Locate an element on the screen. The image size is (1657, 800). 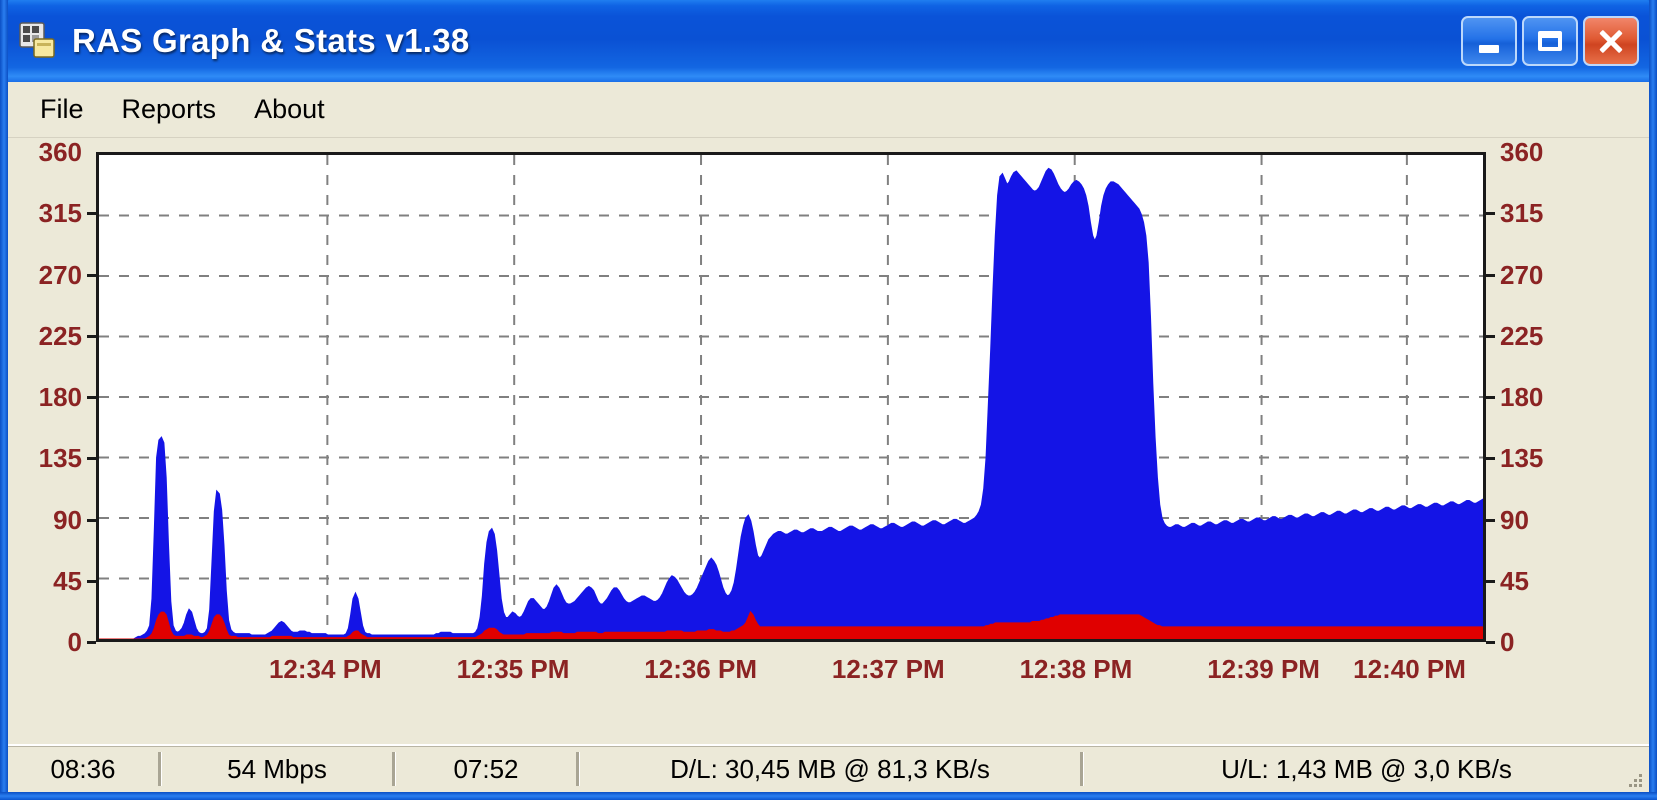
y-axis-right-label: 270 is located at coordinates (1522, 274).